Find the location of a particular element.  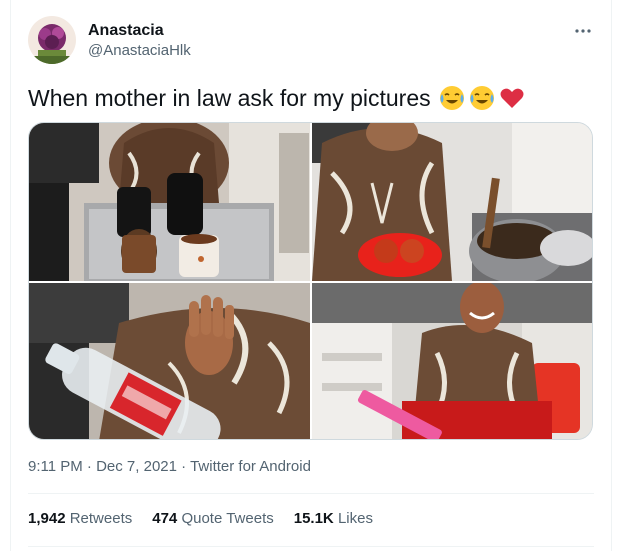

tweet-time: 9:11 PM is located at coordinates (55, 466).